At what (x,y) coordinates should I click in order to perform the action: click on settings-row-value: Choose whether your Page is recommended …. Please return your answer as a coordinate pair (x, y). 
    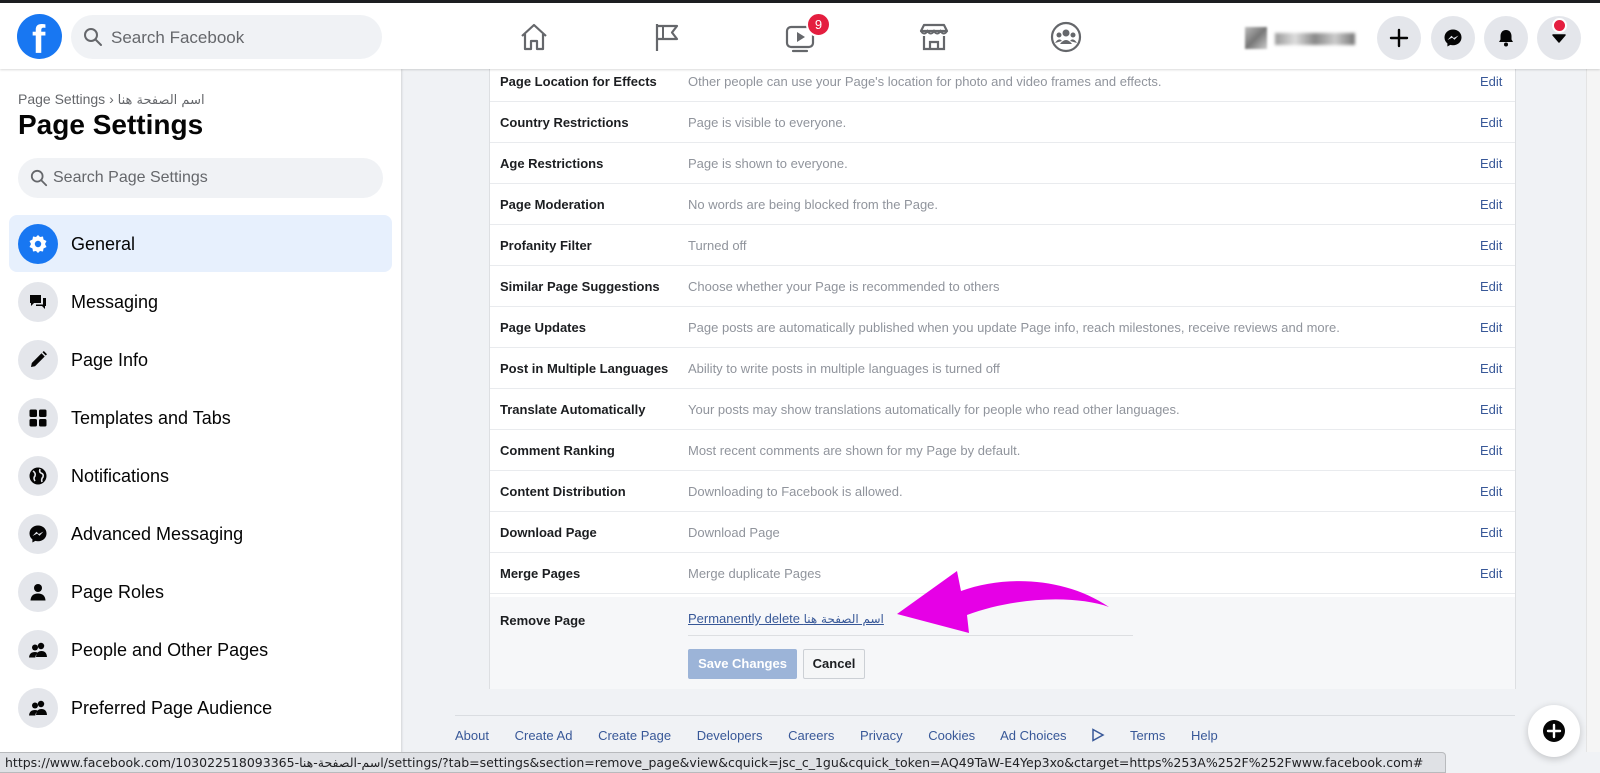
    Looking at the image, I should click on (844, 286).